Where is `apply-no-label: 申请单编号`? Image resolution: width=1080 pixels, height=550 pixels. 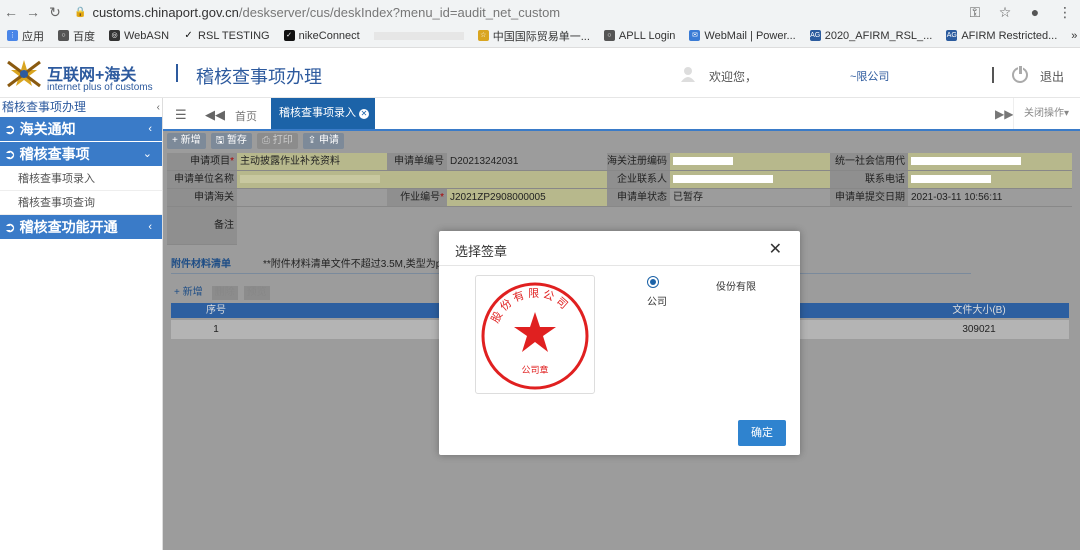 apply-no-label: 申请单编号 is located at coordinates (417, 161).